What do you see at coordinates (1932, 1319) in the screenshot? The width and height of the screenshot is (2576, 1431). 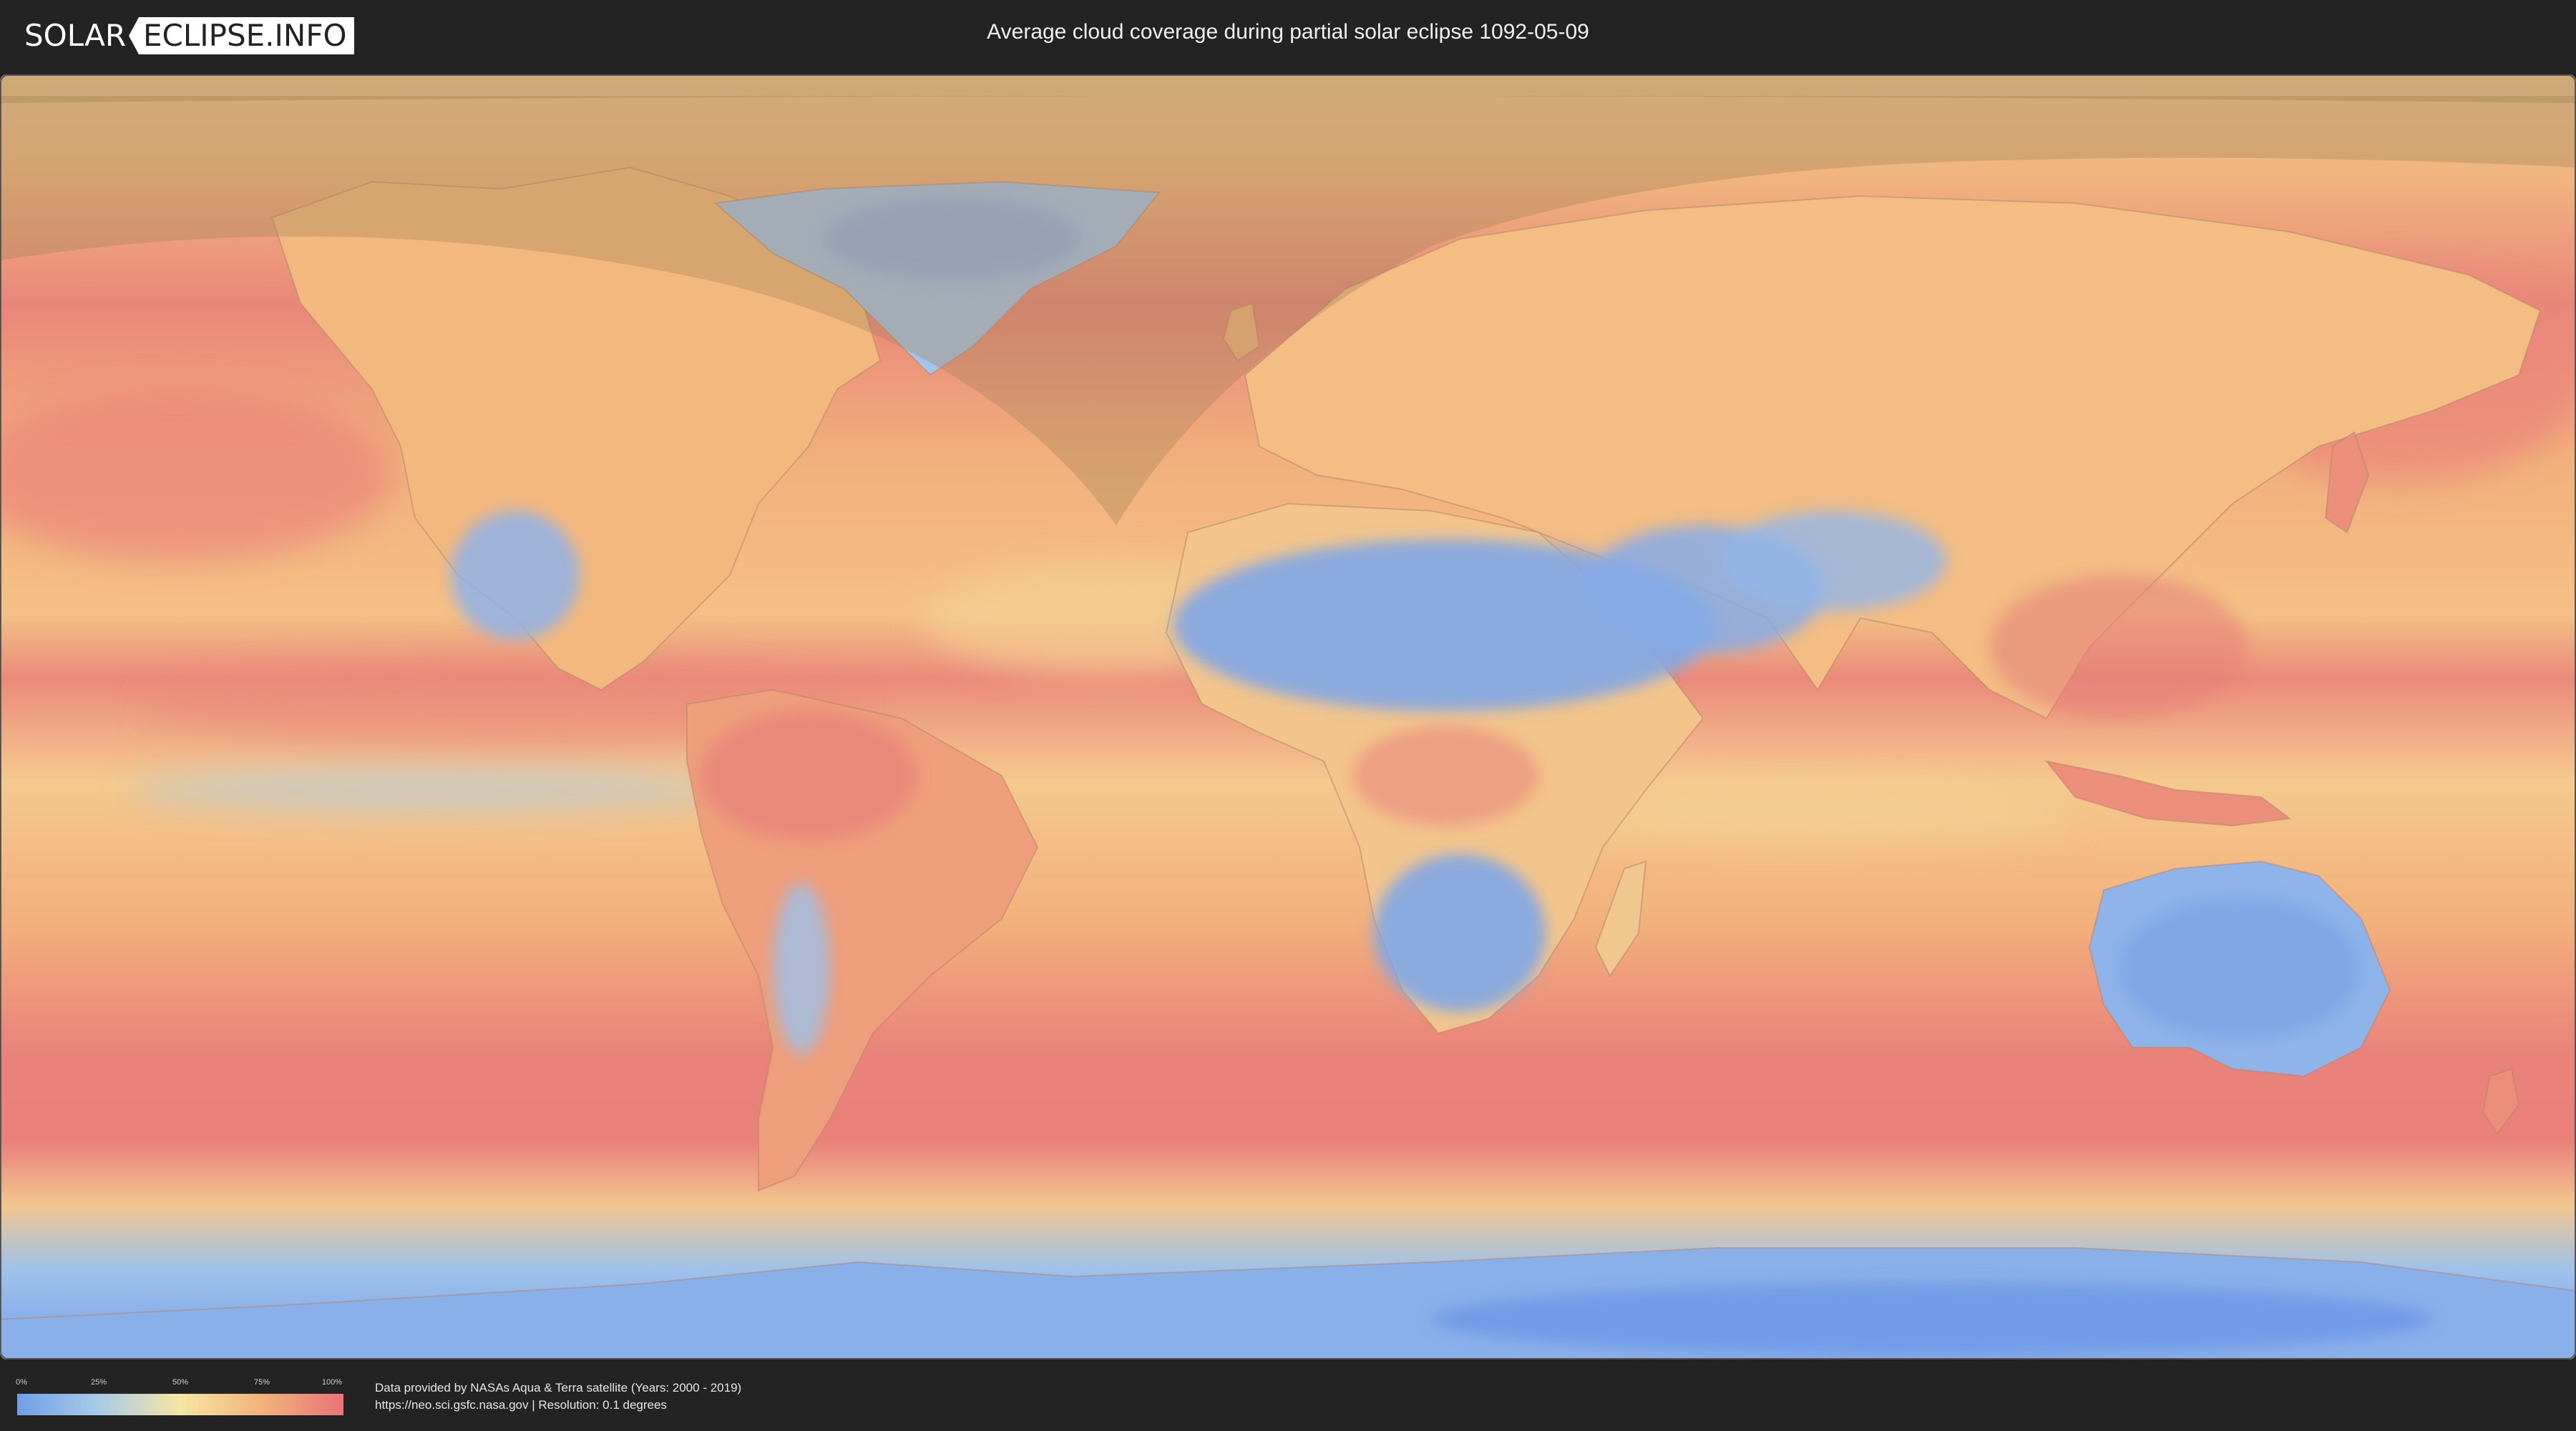 I see `antarctic-clear` at bounding box center [1932, 1319].